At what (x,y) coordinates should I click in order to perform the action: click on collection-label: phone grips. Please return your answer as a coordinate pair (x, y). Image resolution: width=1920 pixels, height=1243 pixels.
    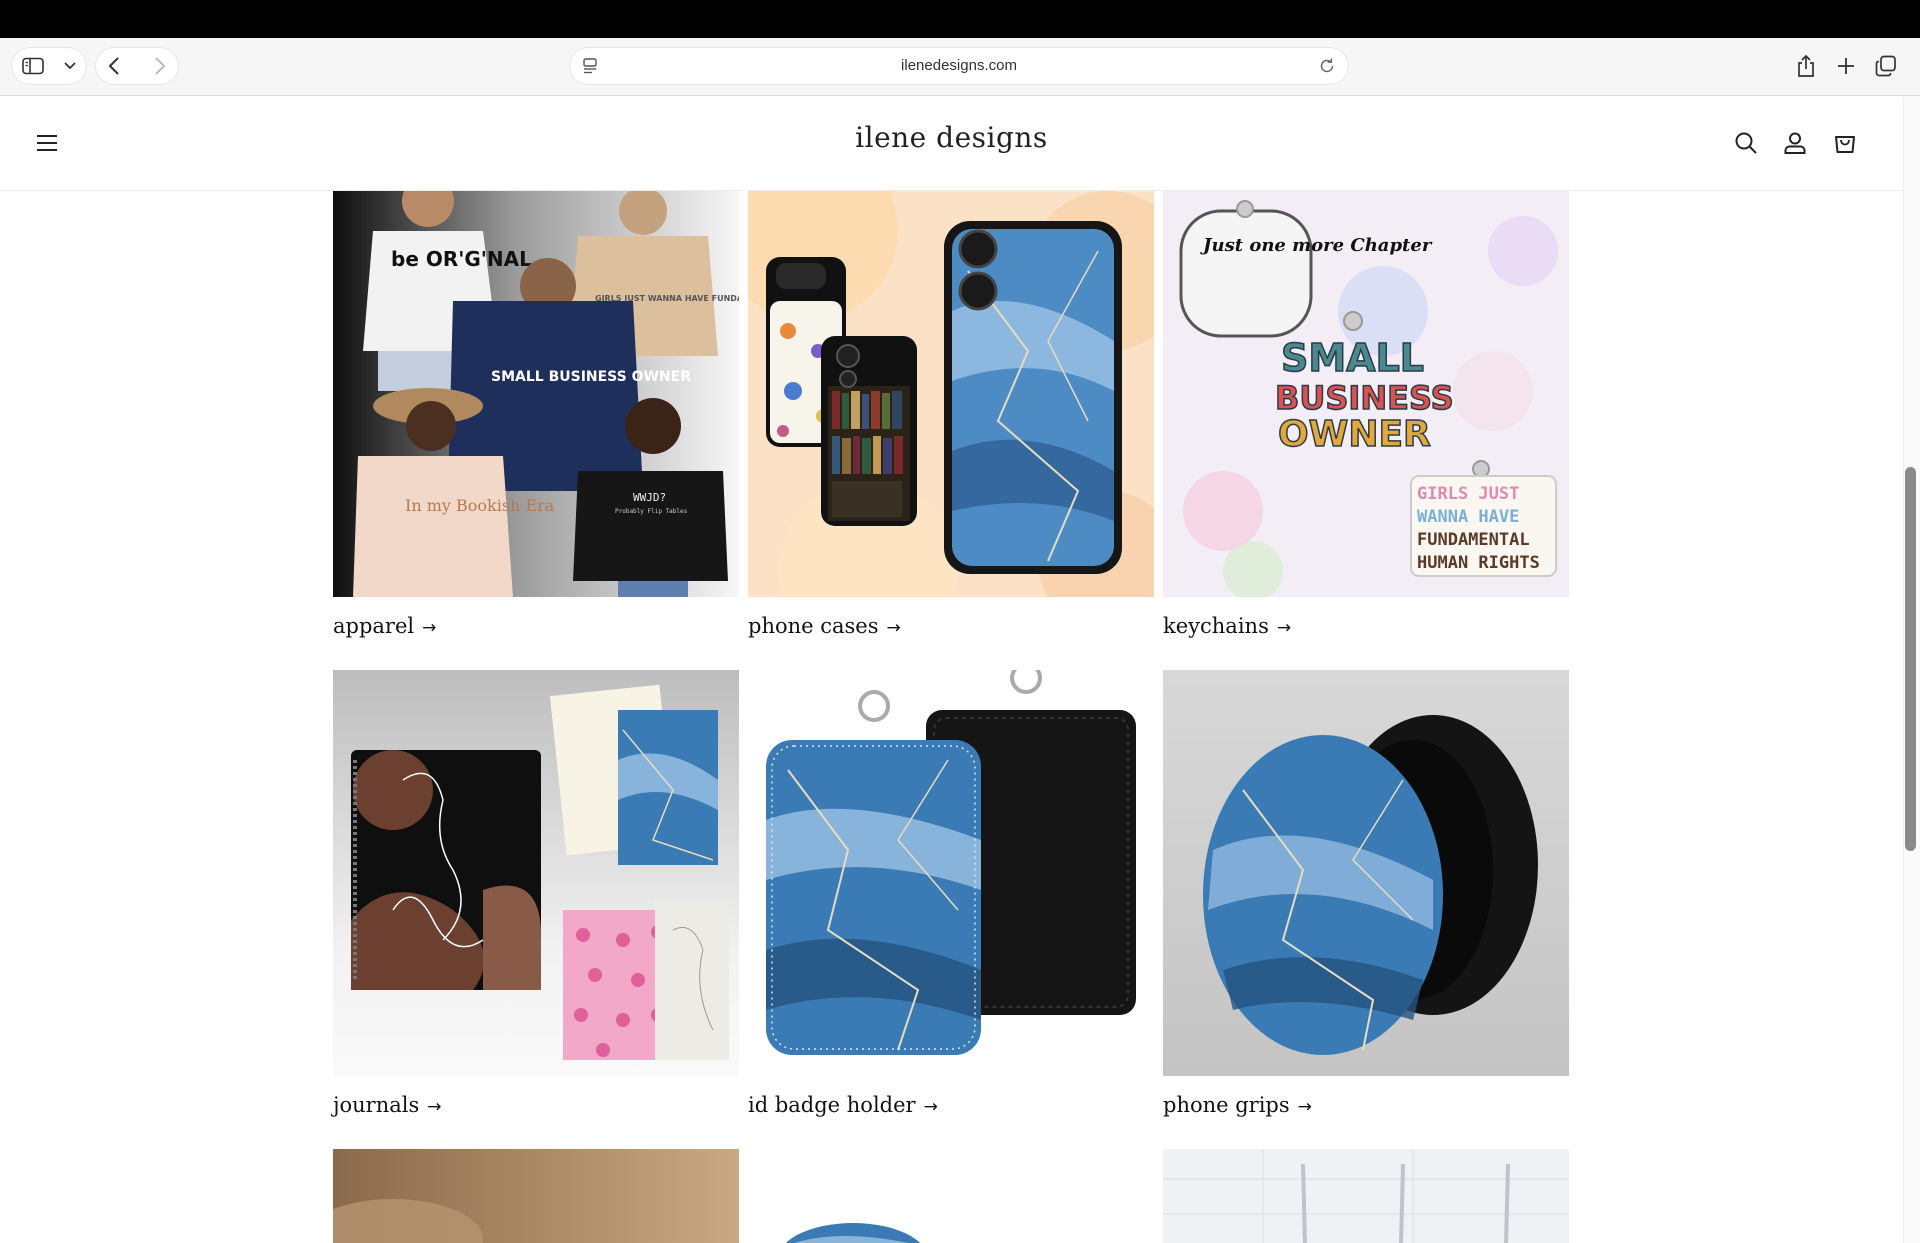
    Looking at the image, I should click on (1226, 1105).